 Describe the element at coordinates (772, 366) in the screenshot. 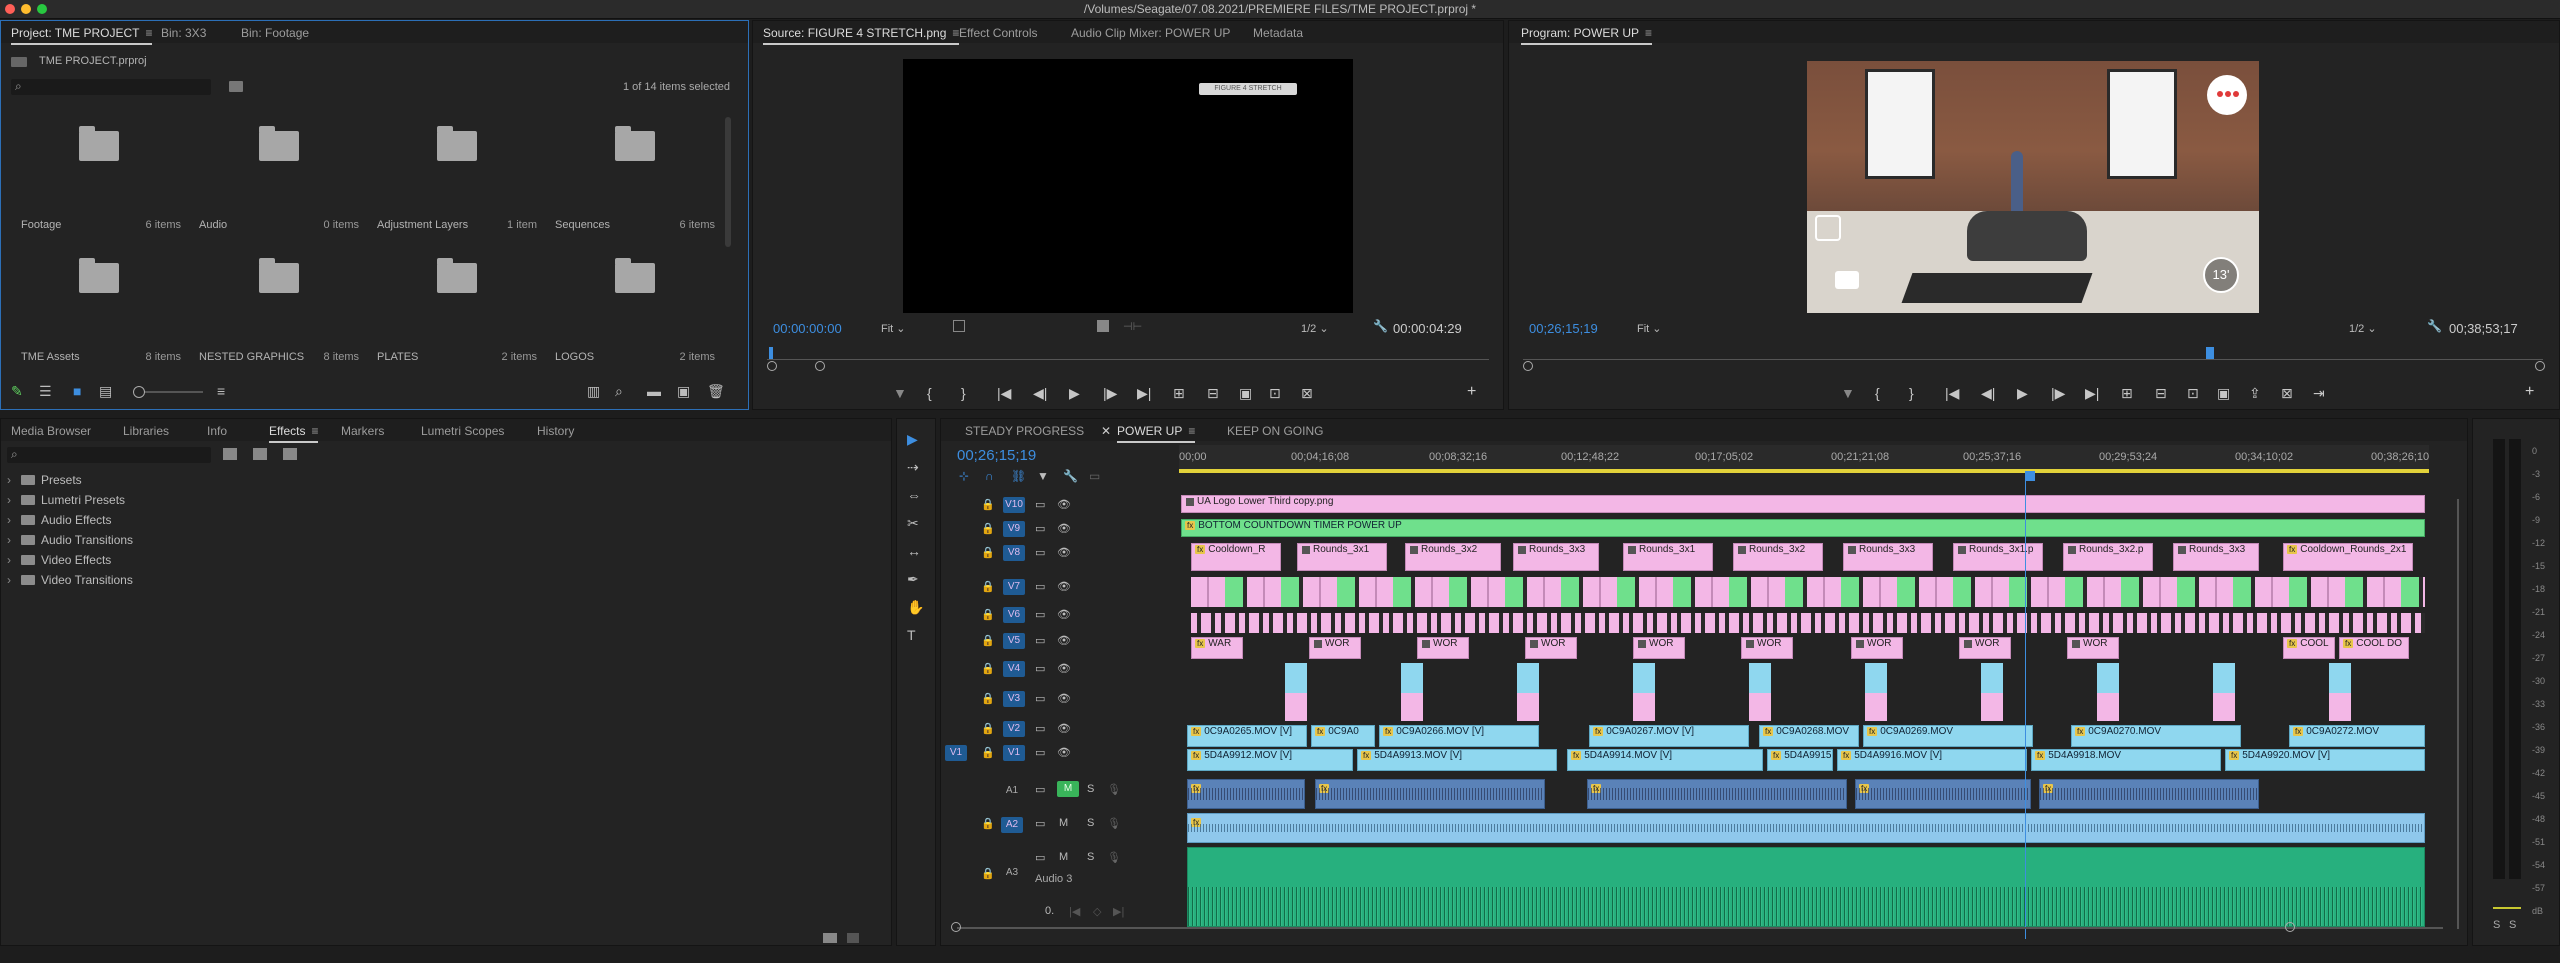

I see `source-zoom-handle-left` at that location.